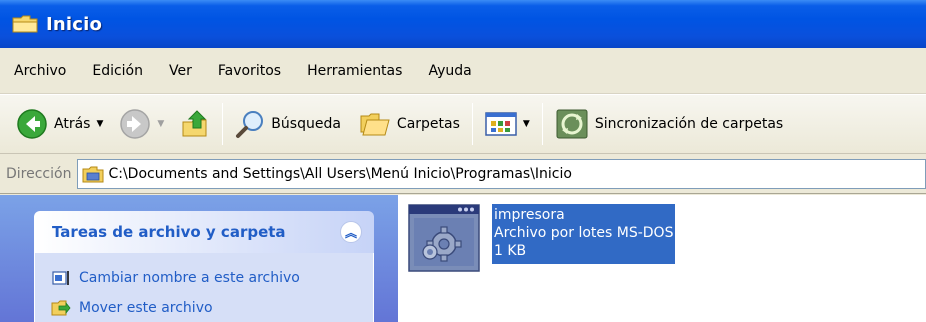 The image size is (926, 322). I want to click on views-icon, so click(501, 124).